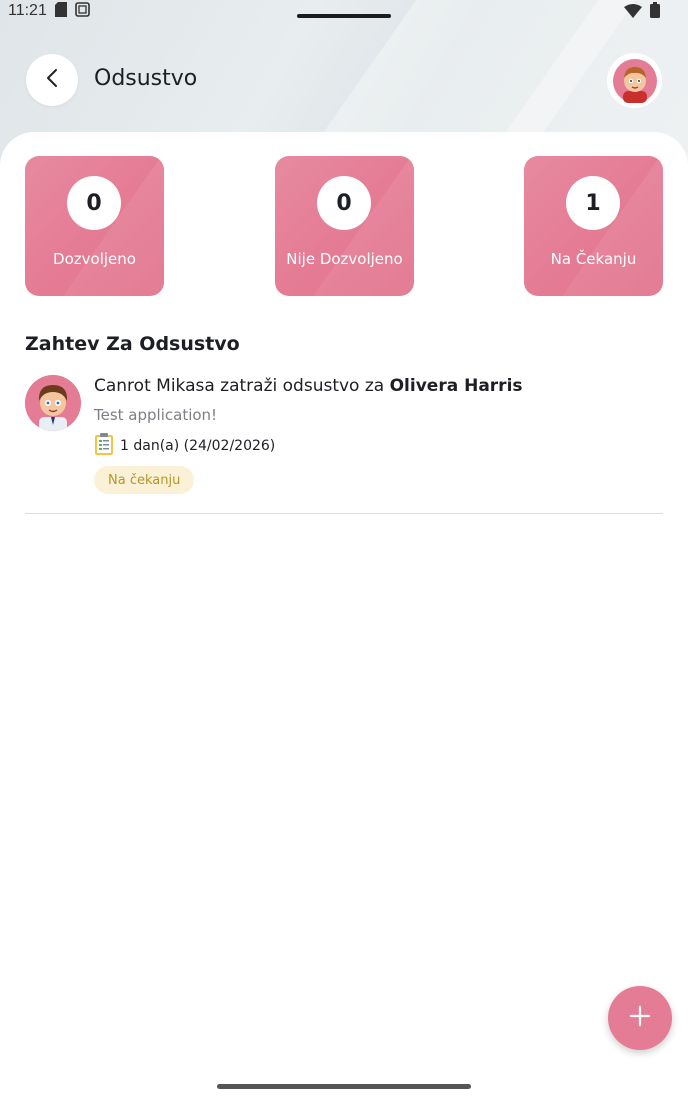  I want to click on add-request-button, so click(640, 1018).